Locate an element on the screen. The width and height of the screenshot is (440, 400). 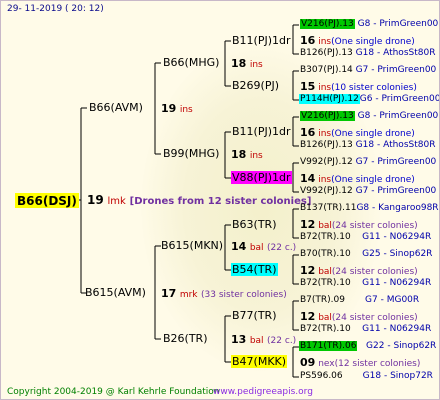
leaf-name: B137(TR).11 is located at coordinates (328, 208).